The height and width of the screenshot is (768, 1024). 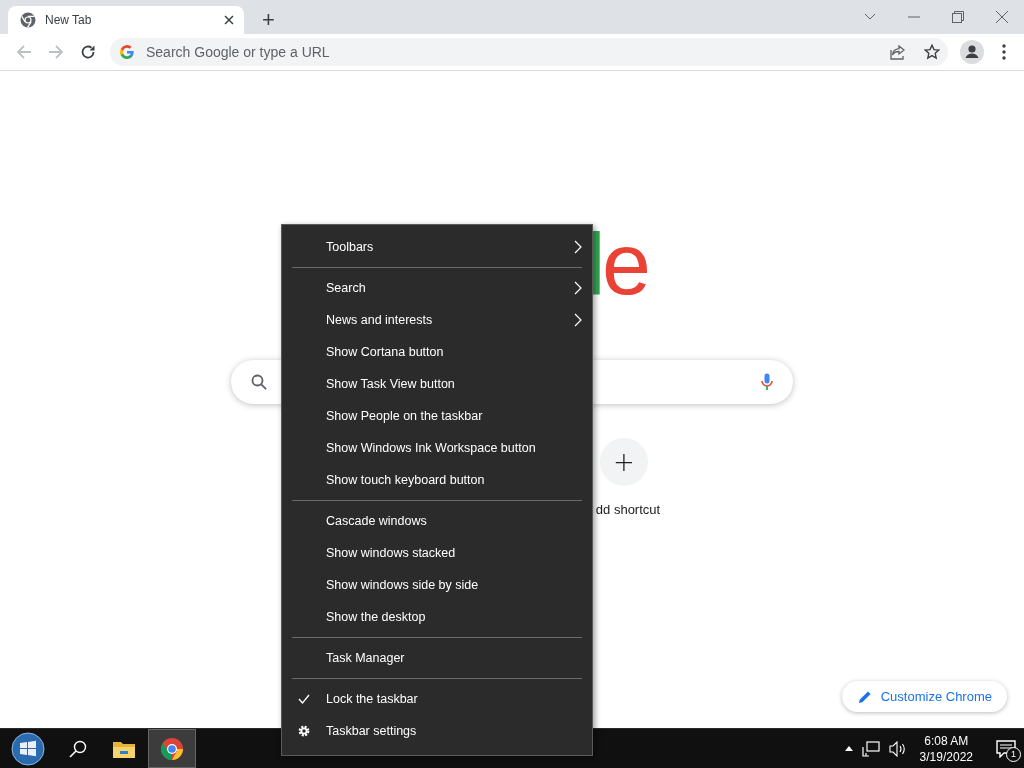 I want to click on logo-letter: e, so click(x=626, y=264).